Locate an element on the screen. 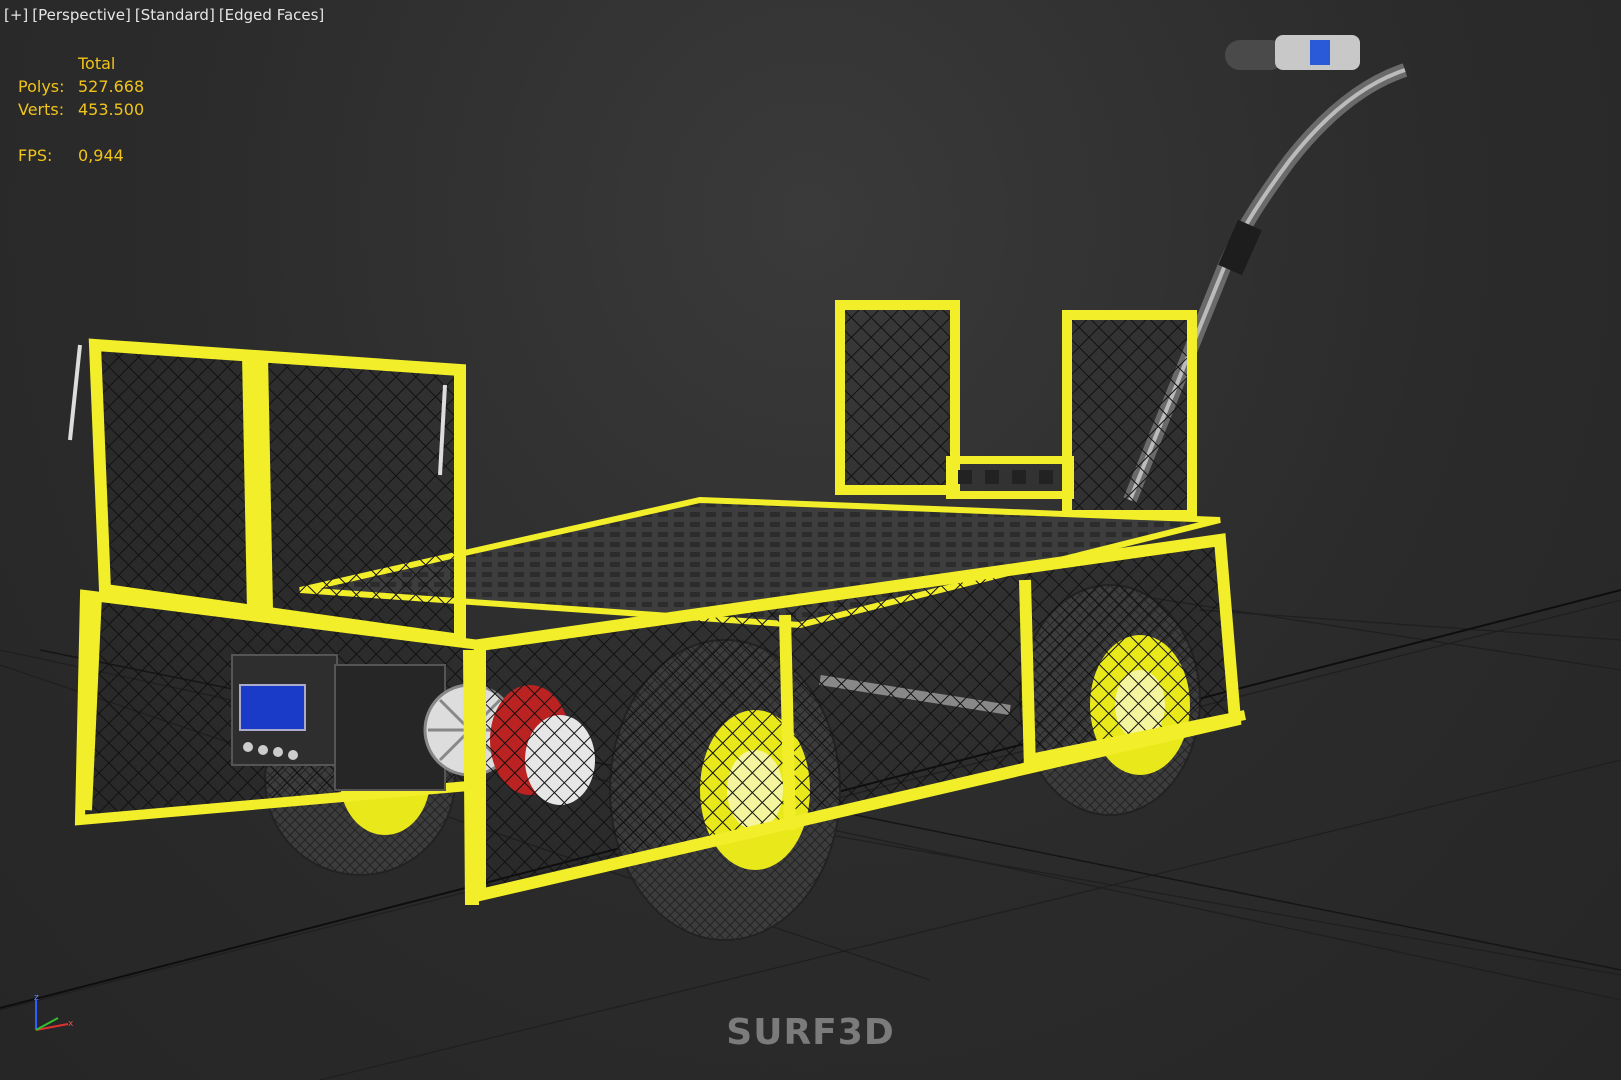  fps-label: FPS: is located at coordinates (35, 155).